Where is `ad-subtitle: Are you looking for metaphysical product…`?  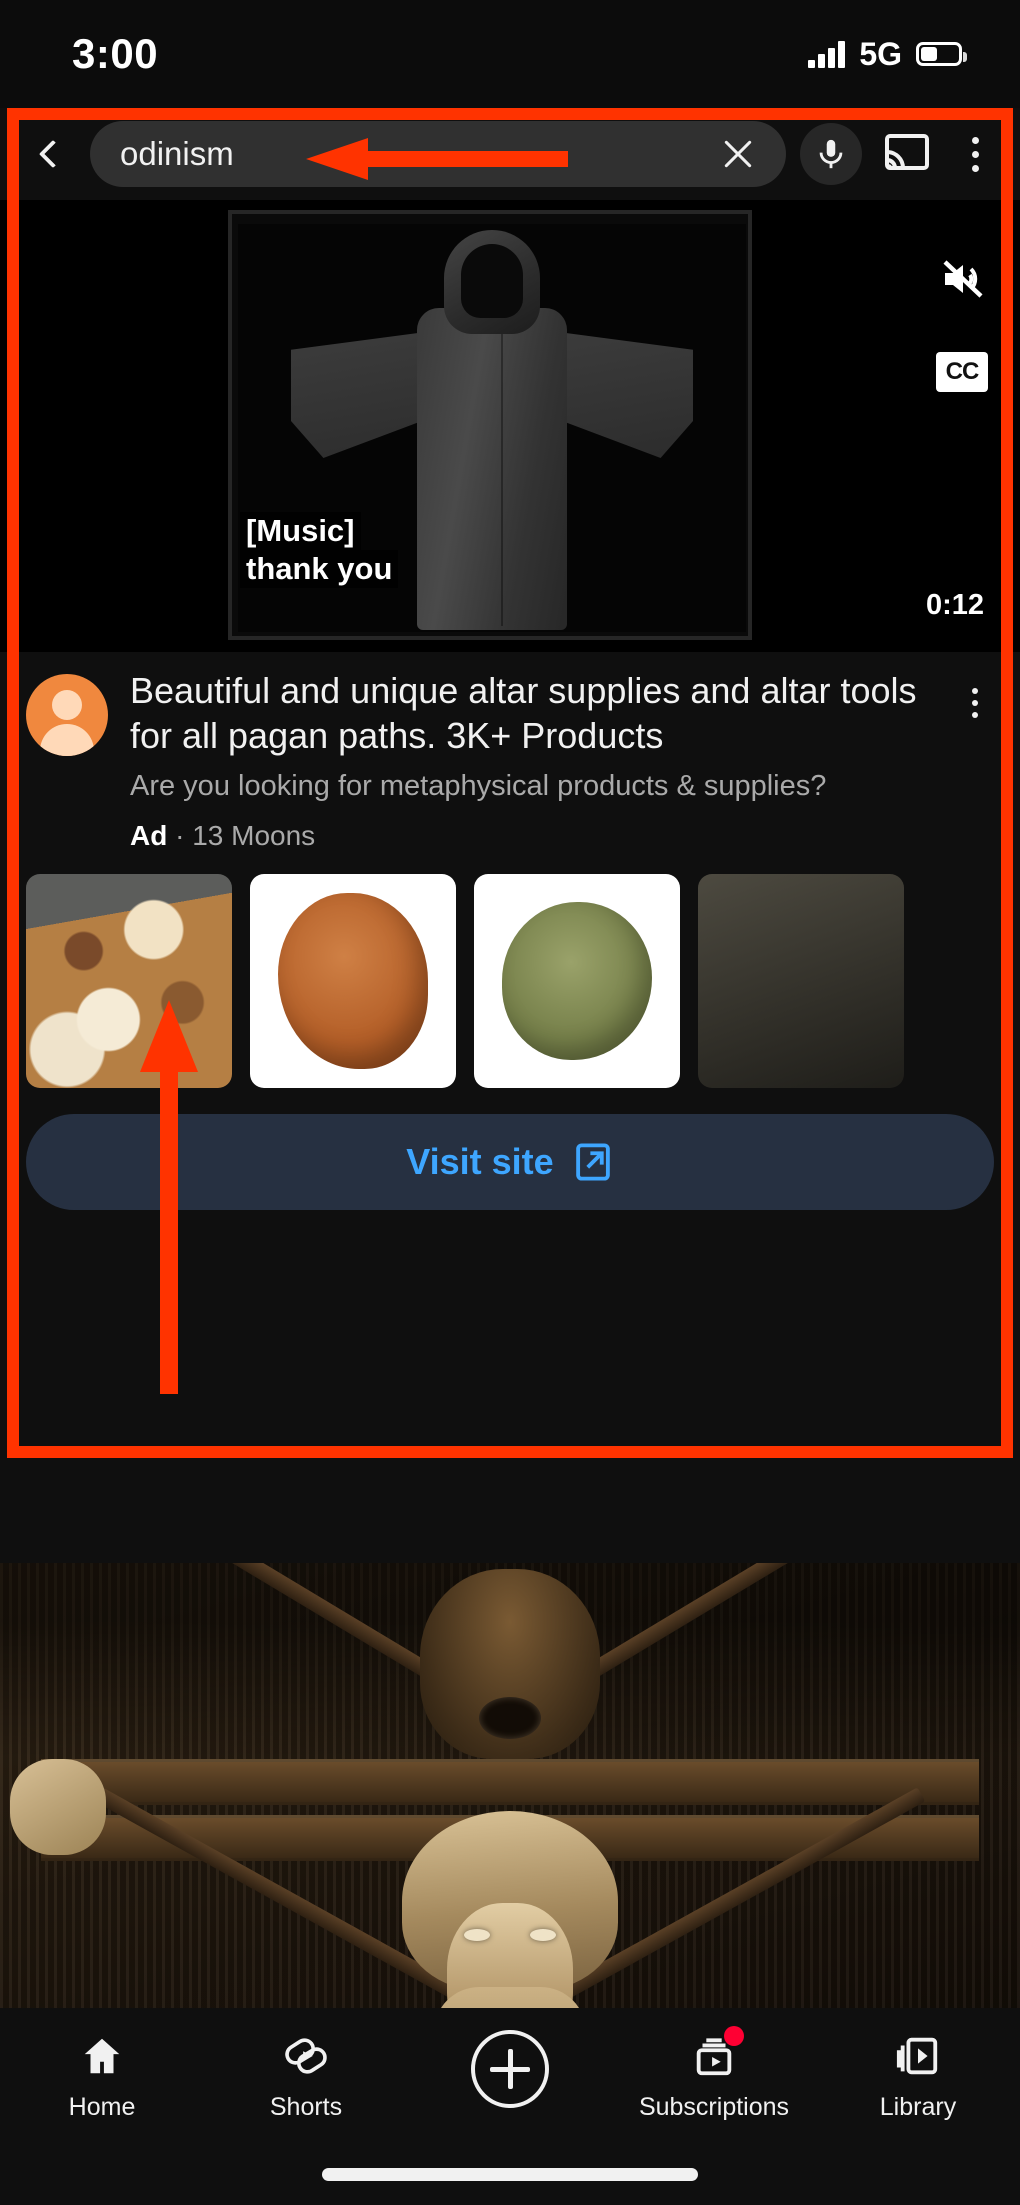
ad-subtitle: Are you looking for metaphysical product… is located at coordinates (478, 786).